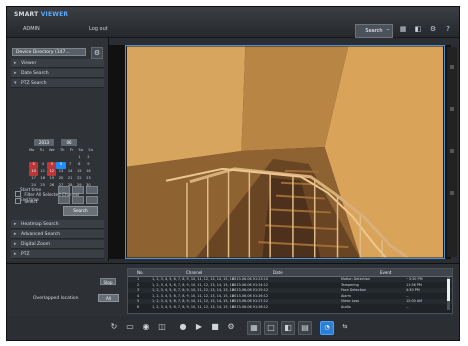 The image size is (468, 346). I want to click on app-brand: SMART VIEWER, so click(41, 14).